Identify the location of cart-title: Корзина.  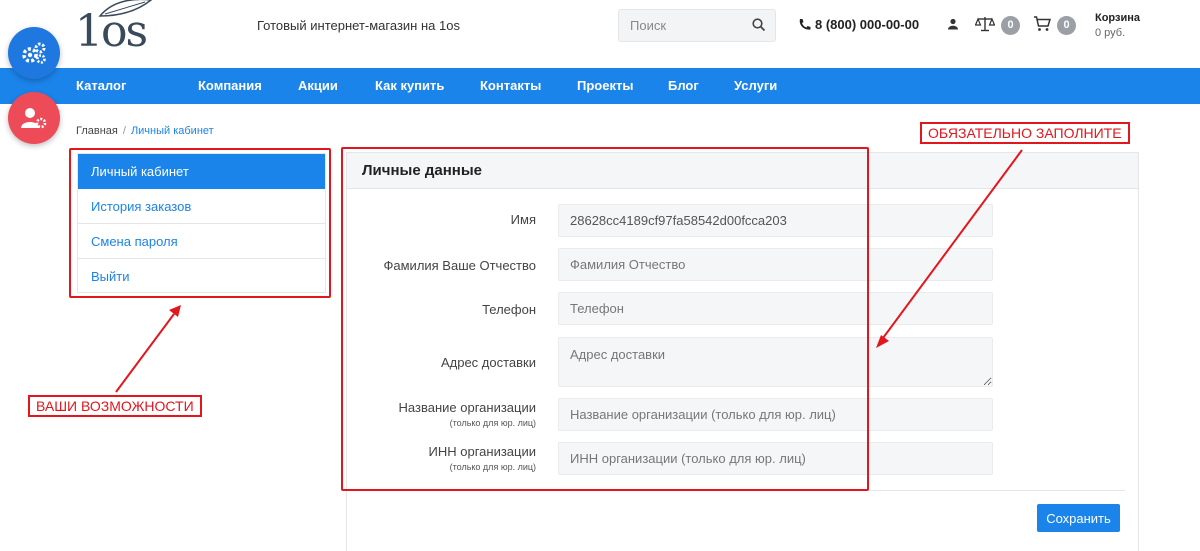
(1117, 18).